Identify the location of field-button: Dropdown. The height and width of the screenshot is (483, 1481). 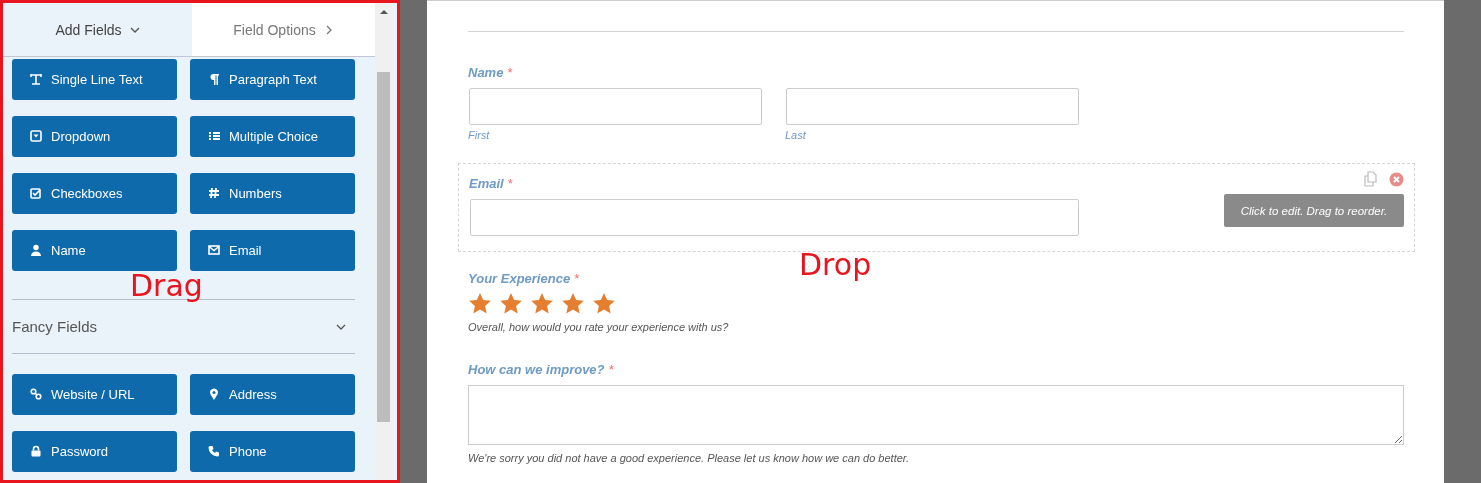
(94, 136).